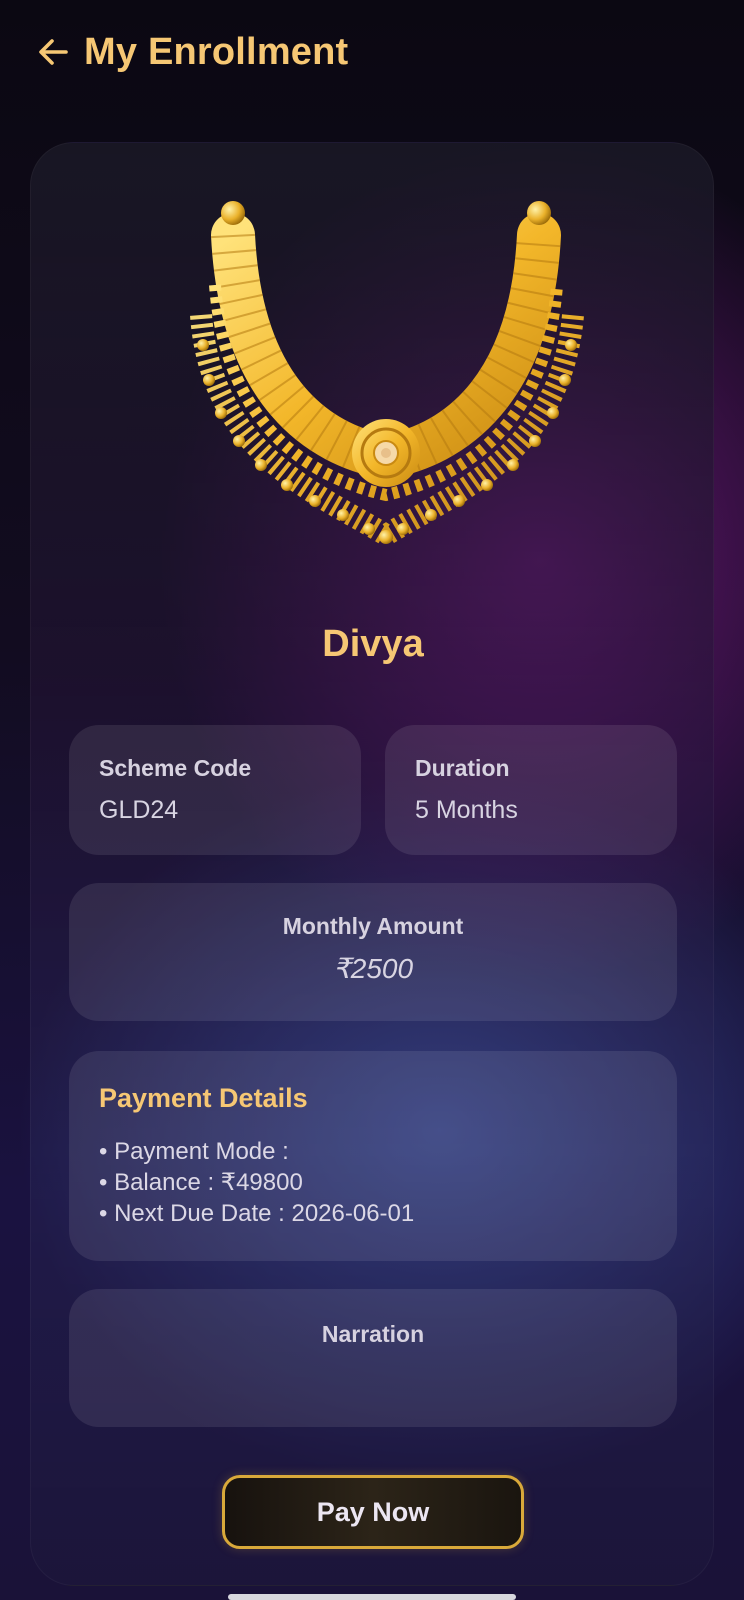  I want to click on narration-label: Narration, so click(373, 1334).